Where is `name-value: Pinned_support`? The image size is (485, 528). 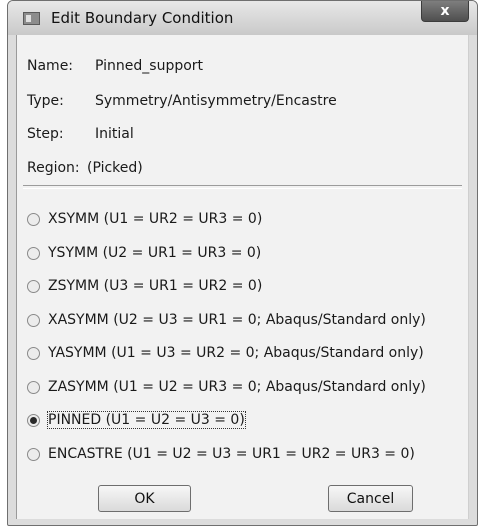 name-value: Pinned_support is located at coordinates (149, 66).